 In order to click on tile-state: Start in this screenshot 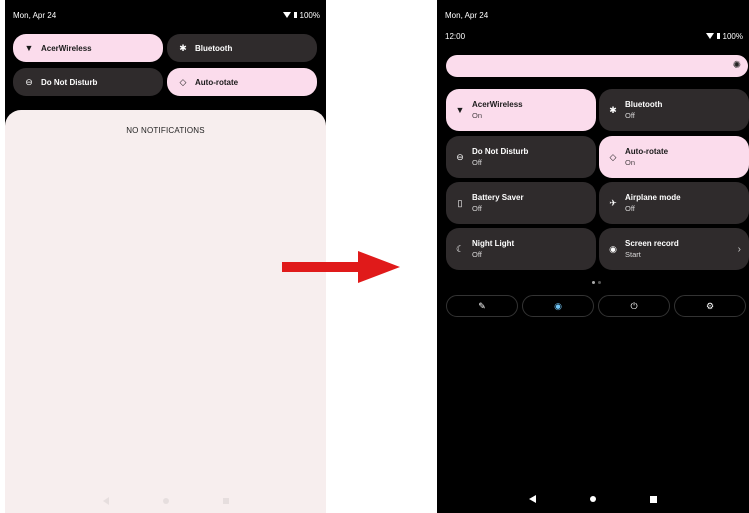, I will do `click(633, 254)`.